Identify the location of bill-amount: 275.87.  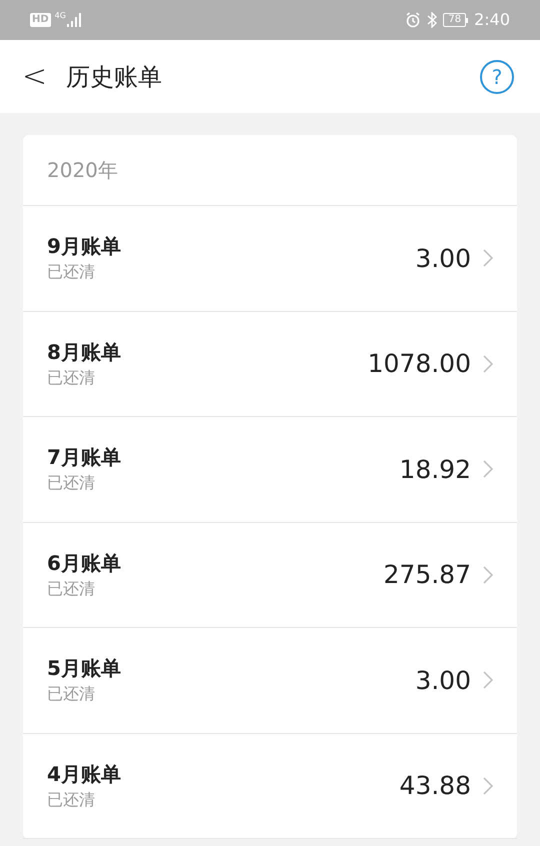
(427, 575).